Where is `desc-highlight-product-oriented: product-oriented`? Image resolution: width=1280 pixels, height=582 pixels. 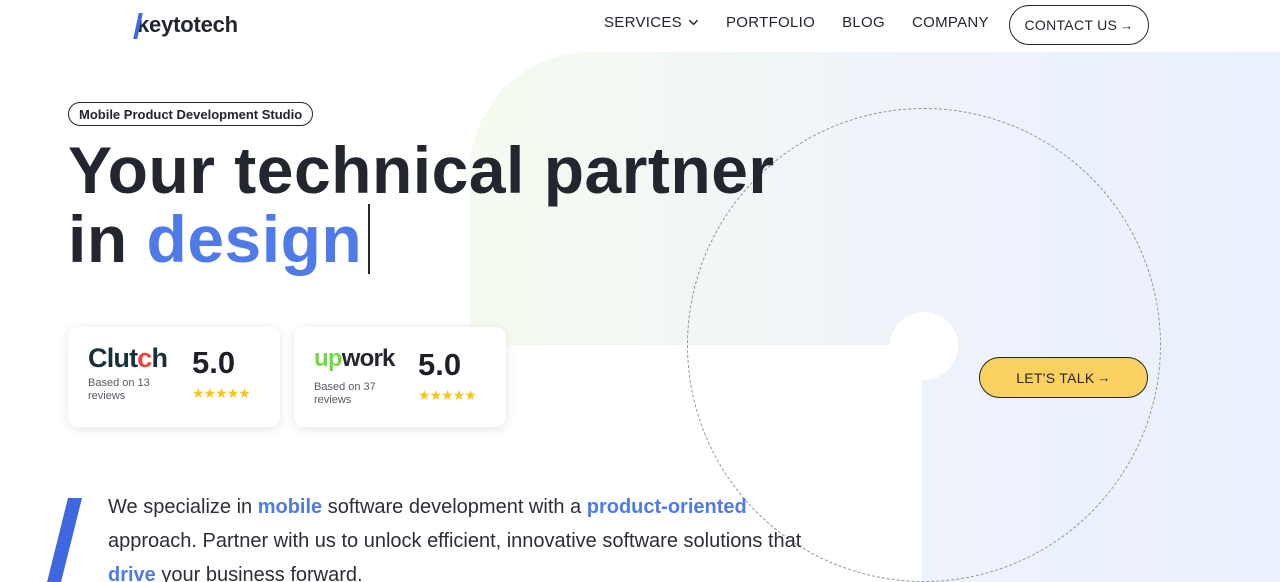 desc-highlight-product-oriented: product-oriented is located at coordinates (666, 507).